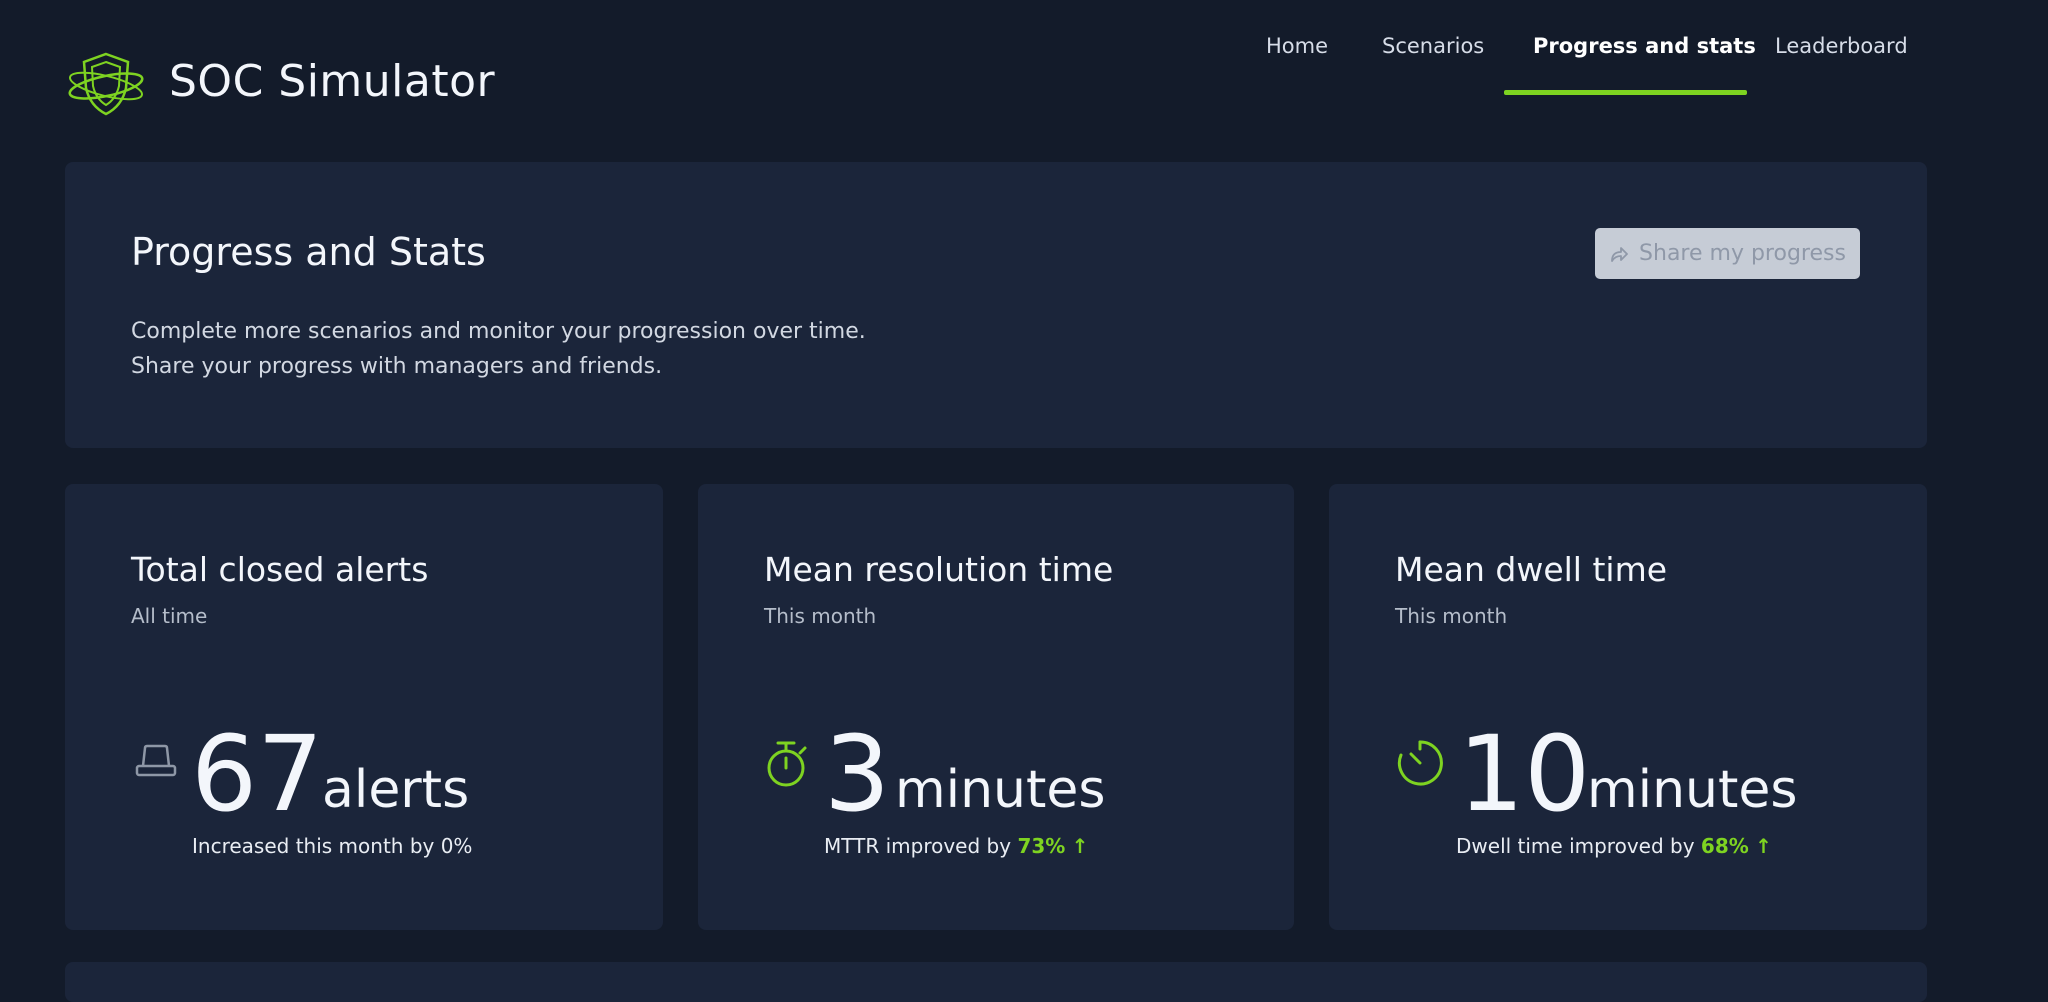 This screenshot has height=1002, width=2048. I want to click on stat-note: Dwell time improved by 68% ↑, so click(1614, 846).